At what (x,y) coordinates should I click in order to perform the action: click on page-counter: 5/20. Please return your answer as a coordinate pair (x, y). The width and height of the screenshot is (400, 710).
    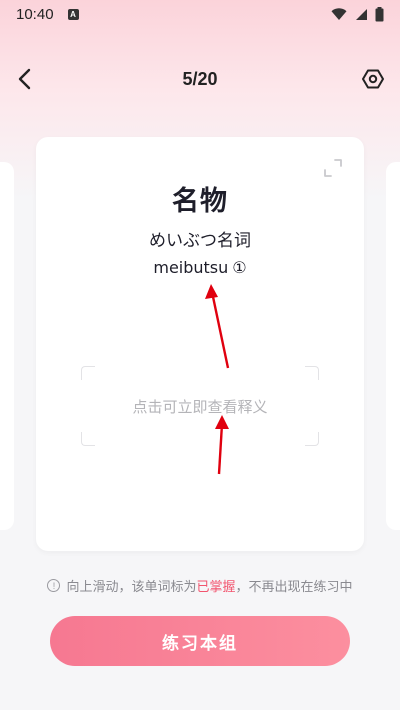
    Looking at the image, I should click on (200, 78).